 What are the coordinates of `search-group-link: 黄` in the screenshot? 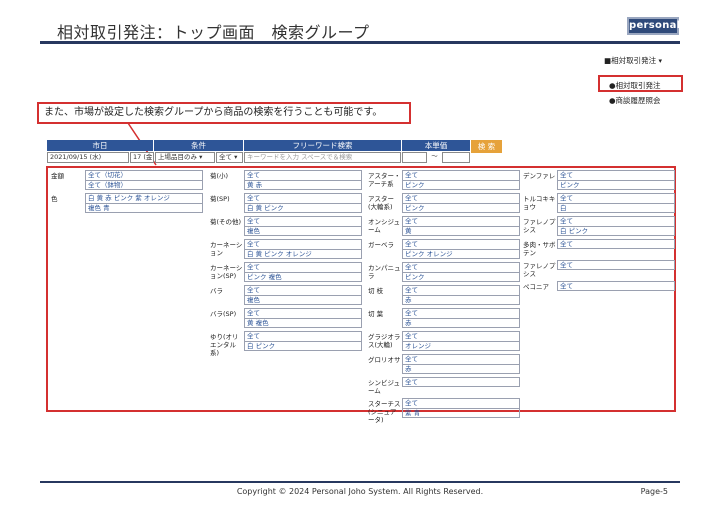 It's located at (461, 231).